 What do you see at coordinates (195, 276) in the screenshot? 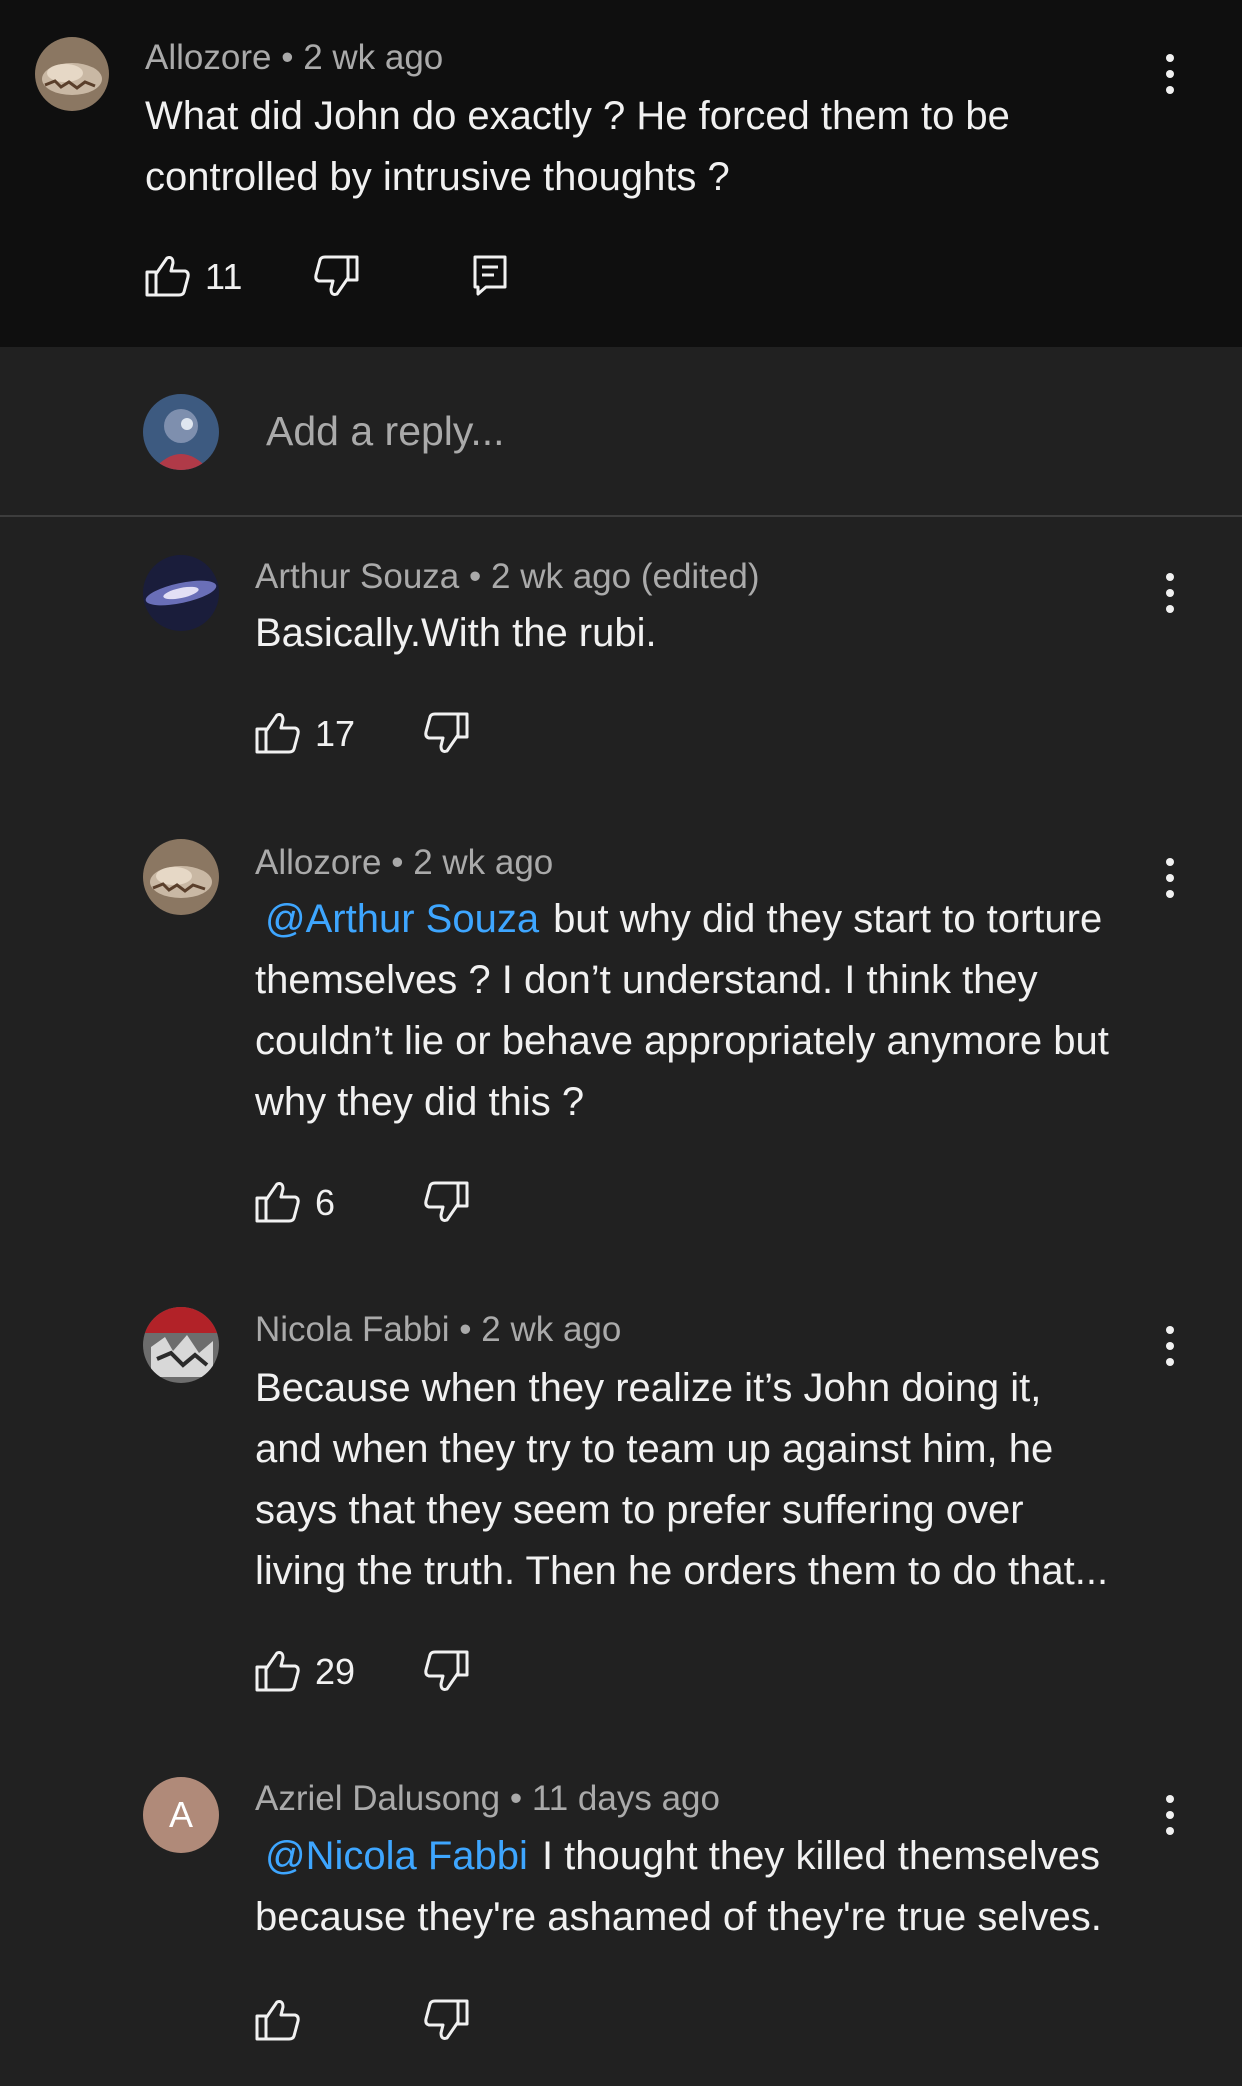
I see `like-button: 11` at bounding box center [195, 276].